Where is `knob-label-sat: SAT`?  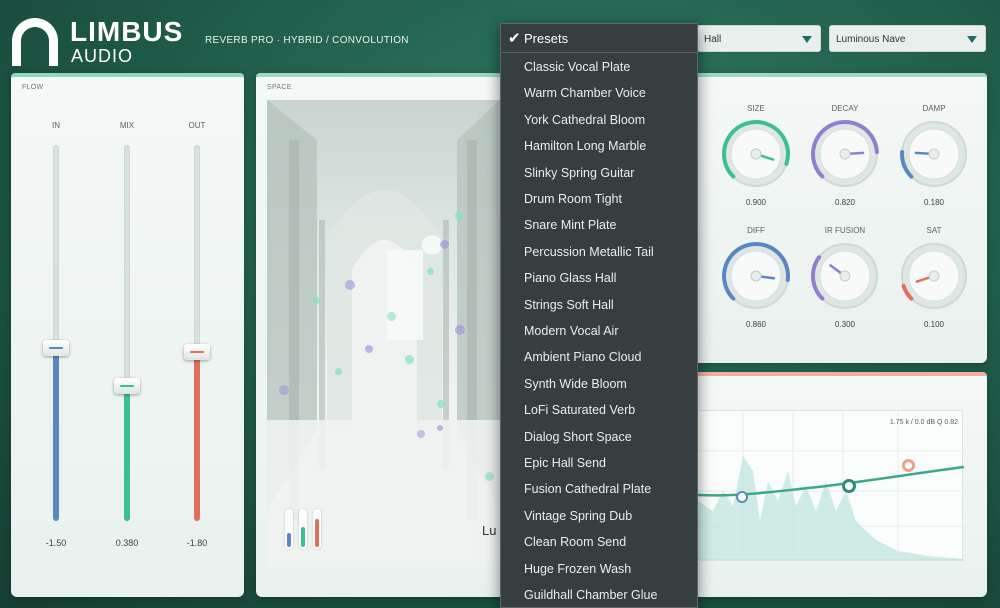
knob-label-sat: SAT is located at coordinates (934, 230).